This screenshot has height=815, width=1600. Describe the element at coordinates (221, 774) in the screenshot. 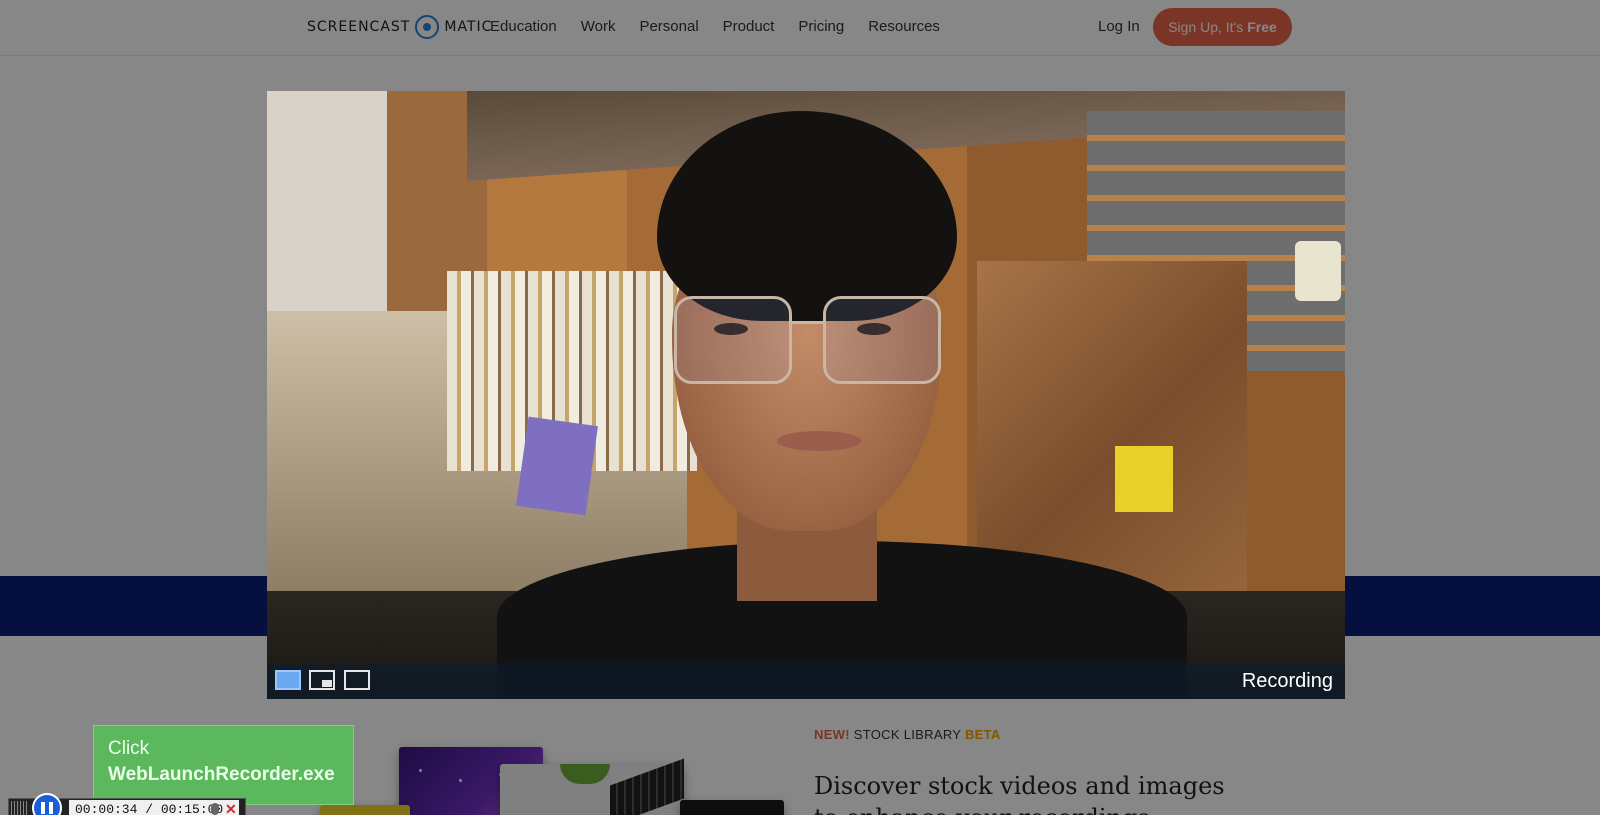

I see `launch-prompt-filename: WebLaunchRecorder.exe` at that location.